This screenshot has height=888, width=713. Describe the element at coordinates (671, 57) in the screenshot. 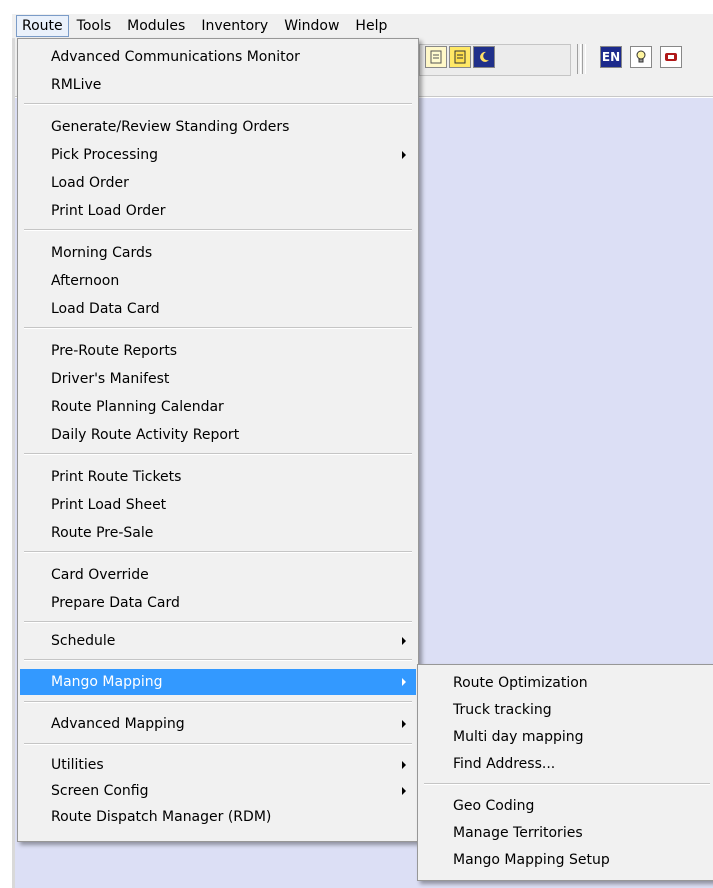

I see `exit-door-icon` at that location.